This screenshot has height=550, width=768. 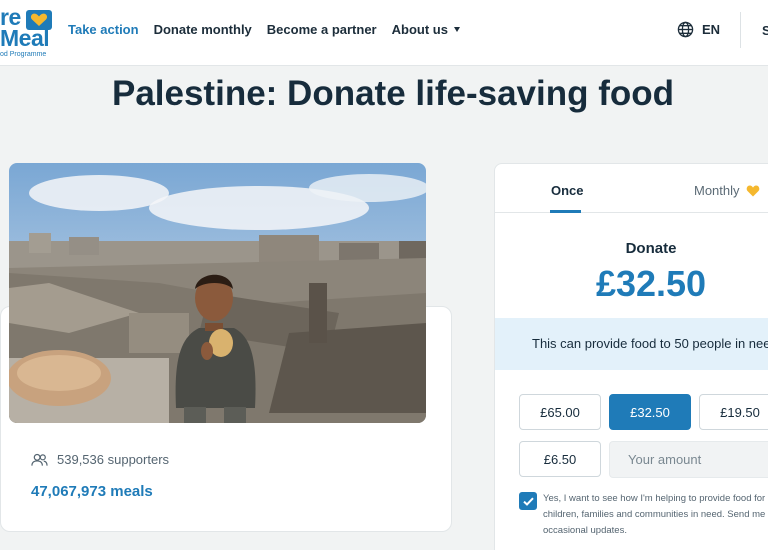 I want to click on tab-once-underline, so click(x=565, y=211).